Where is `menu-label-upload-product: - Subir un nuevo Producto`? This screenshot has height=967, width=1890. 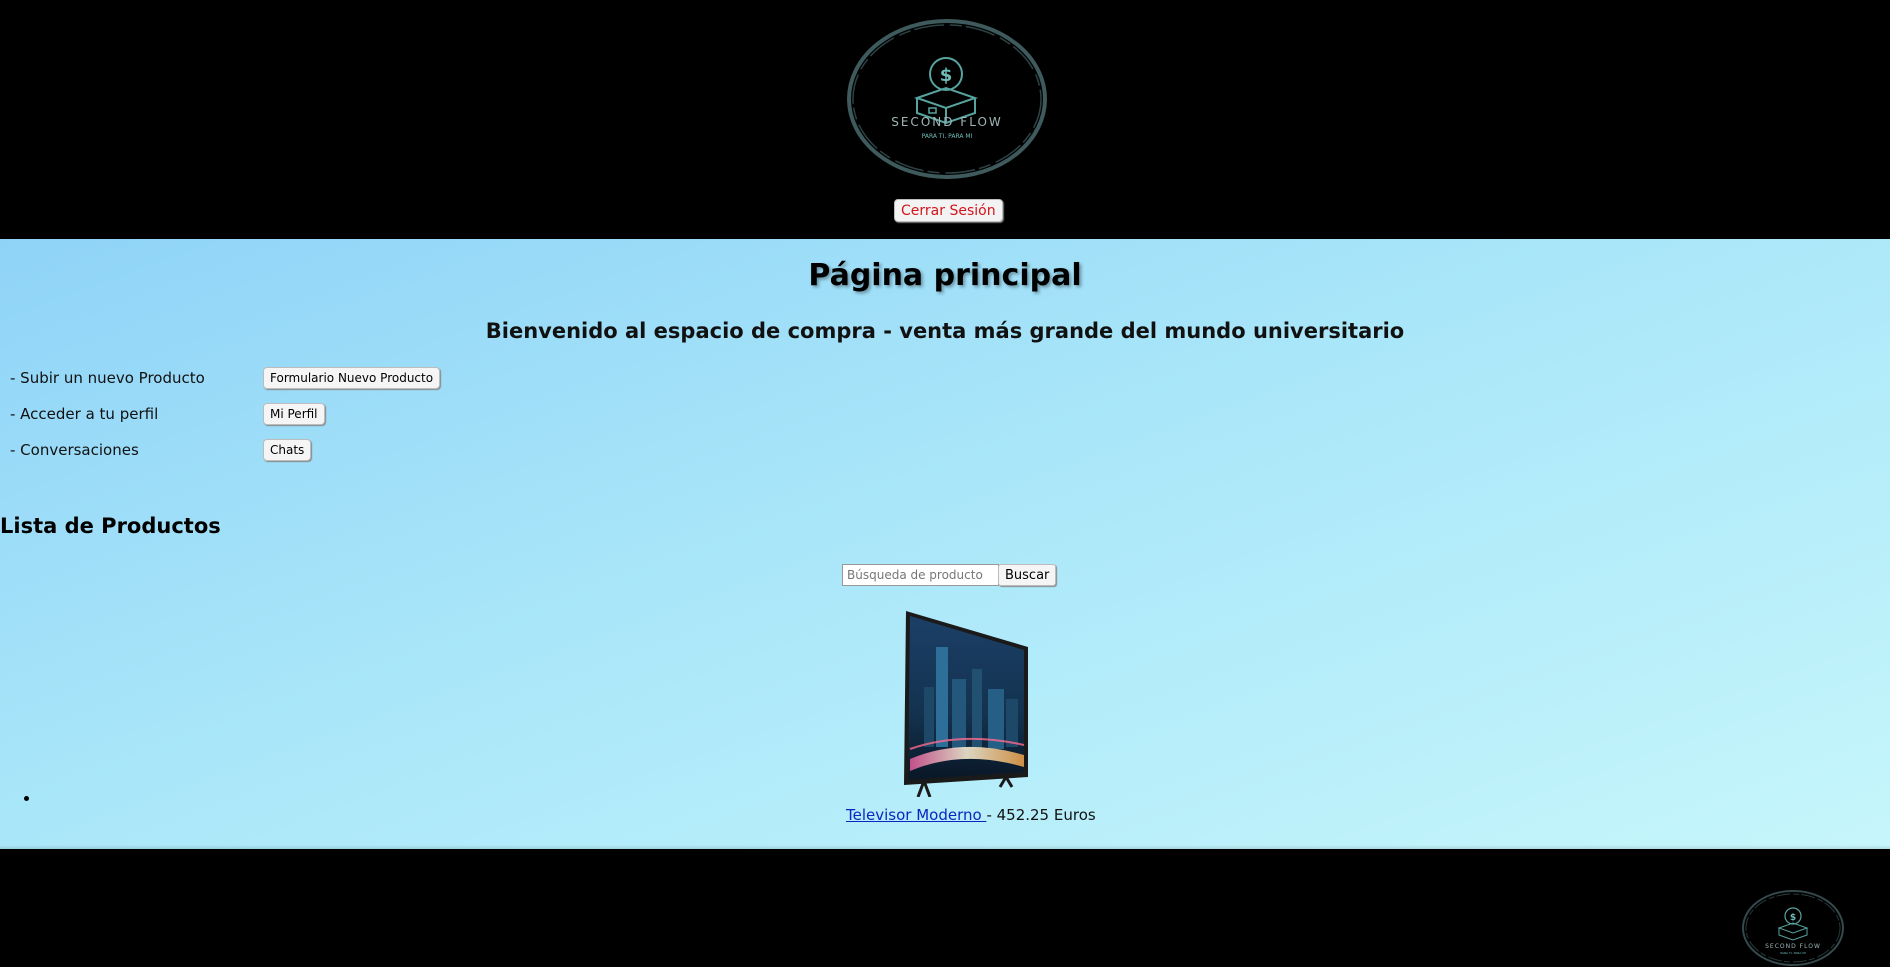
menu-label-upload-product: - Subir un nuevo Producto is located at coordinates (107, 378).